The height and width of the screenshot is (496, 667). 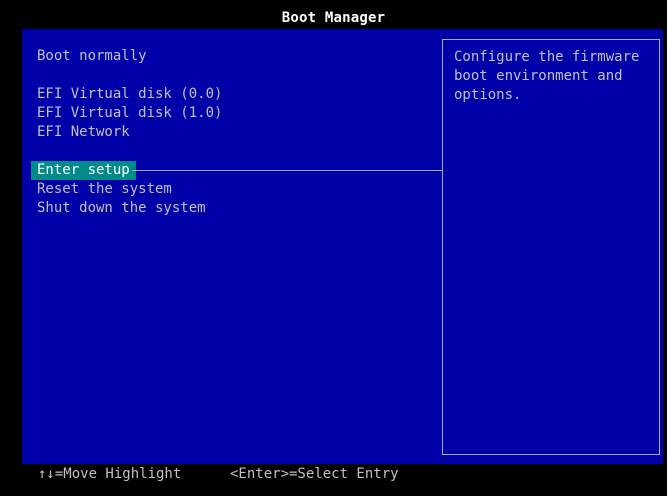 I want to click on menu-item-shut-down-system: Shut down the system, so click(x=121, y=208).